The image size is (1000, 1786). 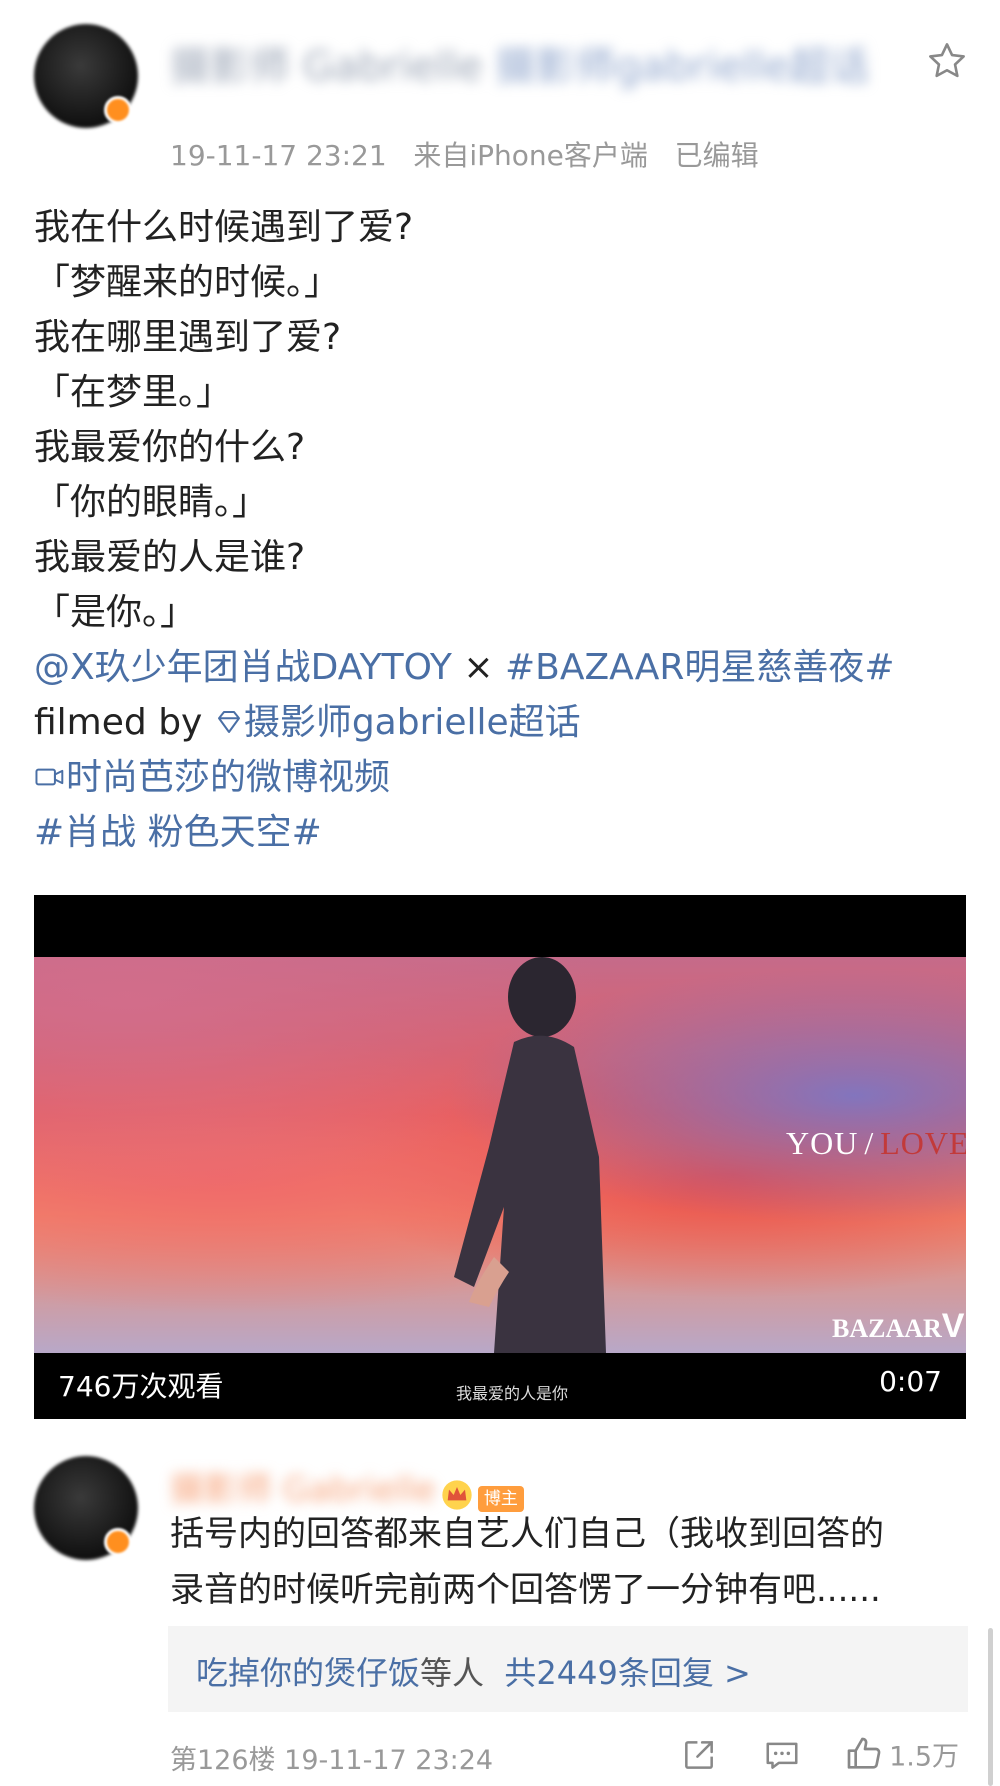 I want to click on times-symbol: ×, so click(x=478, y=667).